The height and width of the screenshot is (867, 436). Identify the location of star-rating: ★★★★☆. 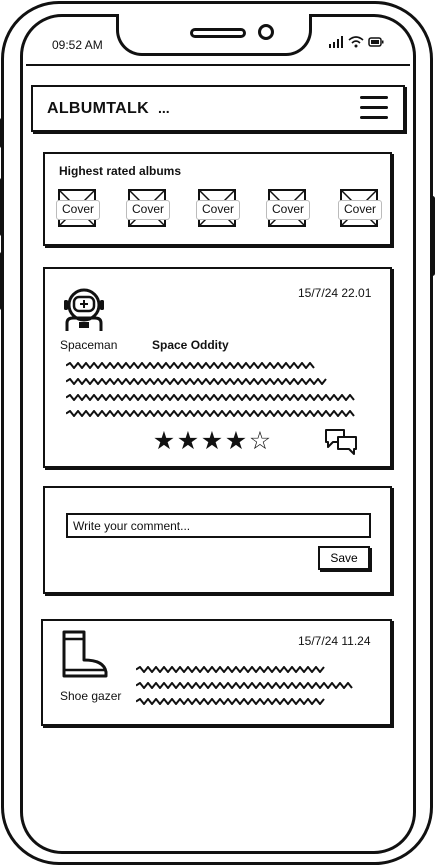
(212, 441).